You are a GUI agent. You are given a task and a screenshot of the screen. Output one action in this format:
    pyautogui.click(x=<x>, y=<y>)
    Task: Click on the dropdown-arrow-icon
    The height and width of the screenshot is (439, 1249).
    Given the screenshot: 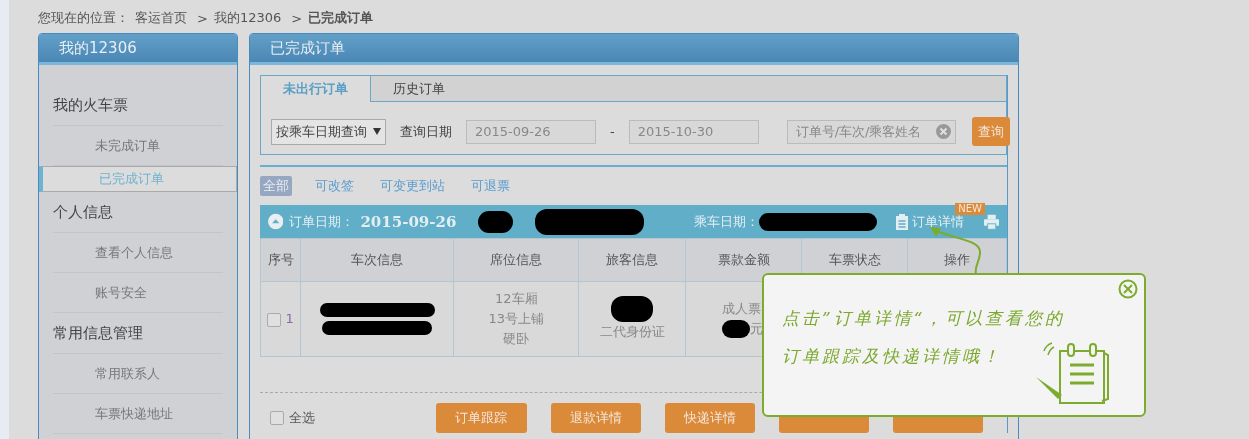 What is the action you would take?
    pyautogui.click(x=377, y=131)
    